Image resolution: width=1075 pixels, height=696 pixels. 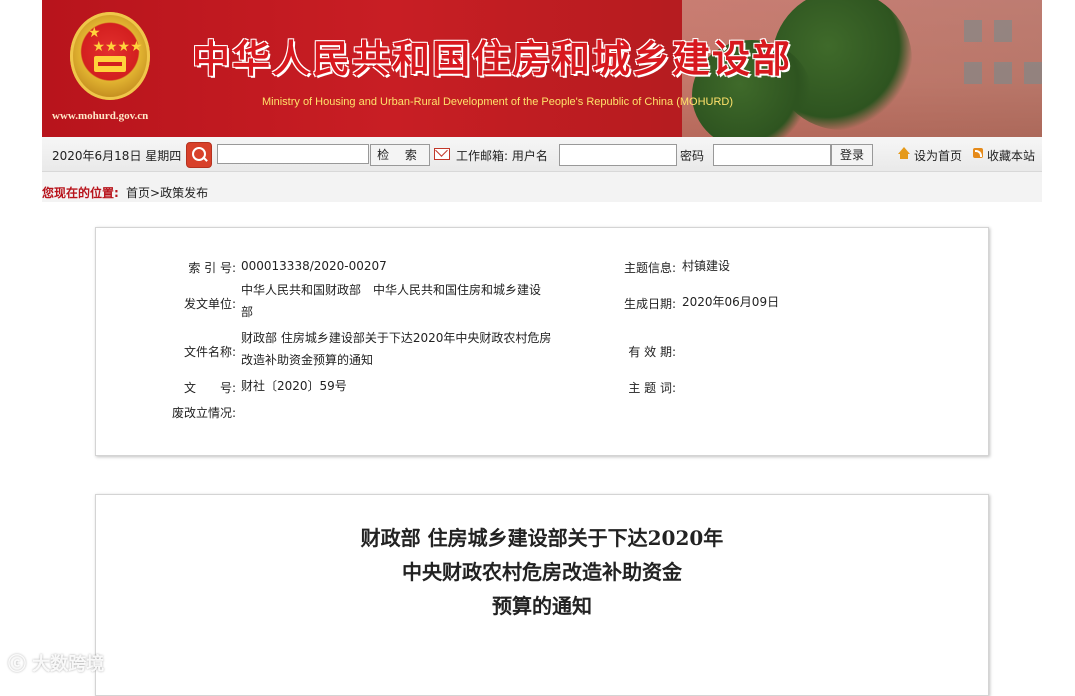 What do you see at coordinates (115, 40) in the screenshot?
I see `stars-icon: ★ ★★★★` at bounding box center [115, 40].